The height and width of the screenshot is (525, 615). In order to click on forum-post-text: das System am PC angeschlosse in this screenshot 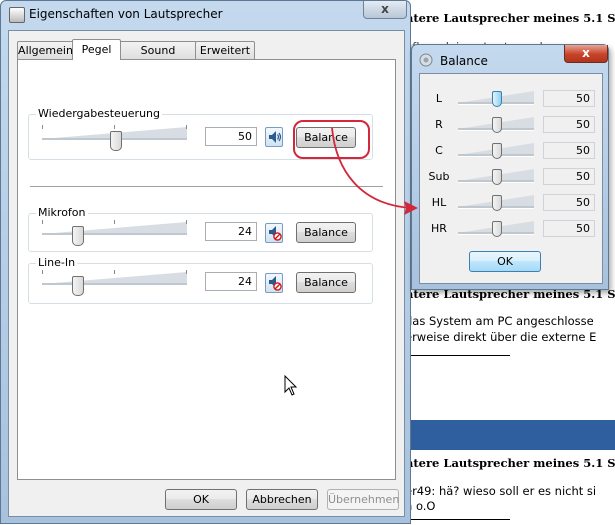, I will do `click(499, 321)`.